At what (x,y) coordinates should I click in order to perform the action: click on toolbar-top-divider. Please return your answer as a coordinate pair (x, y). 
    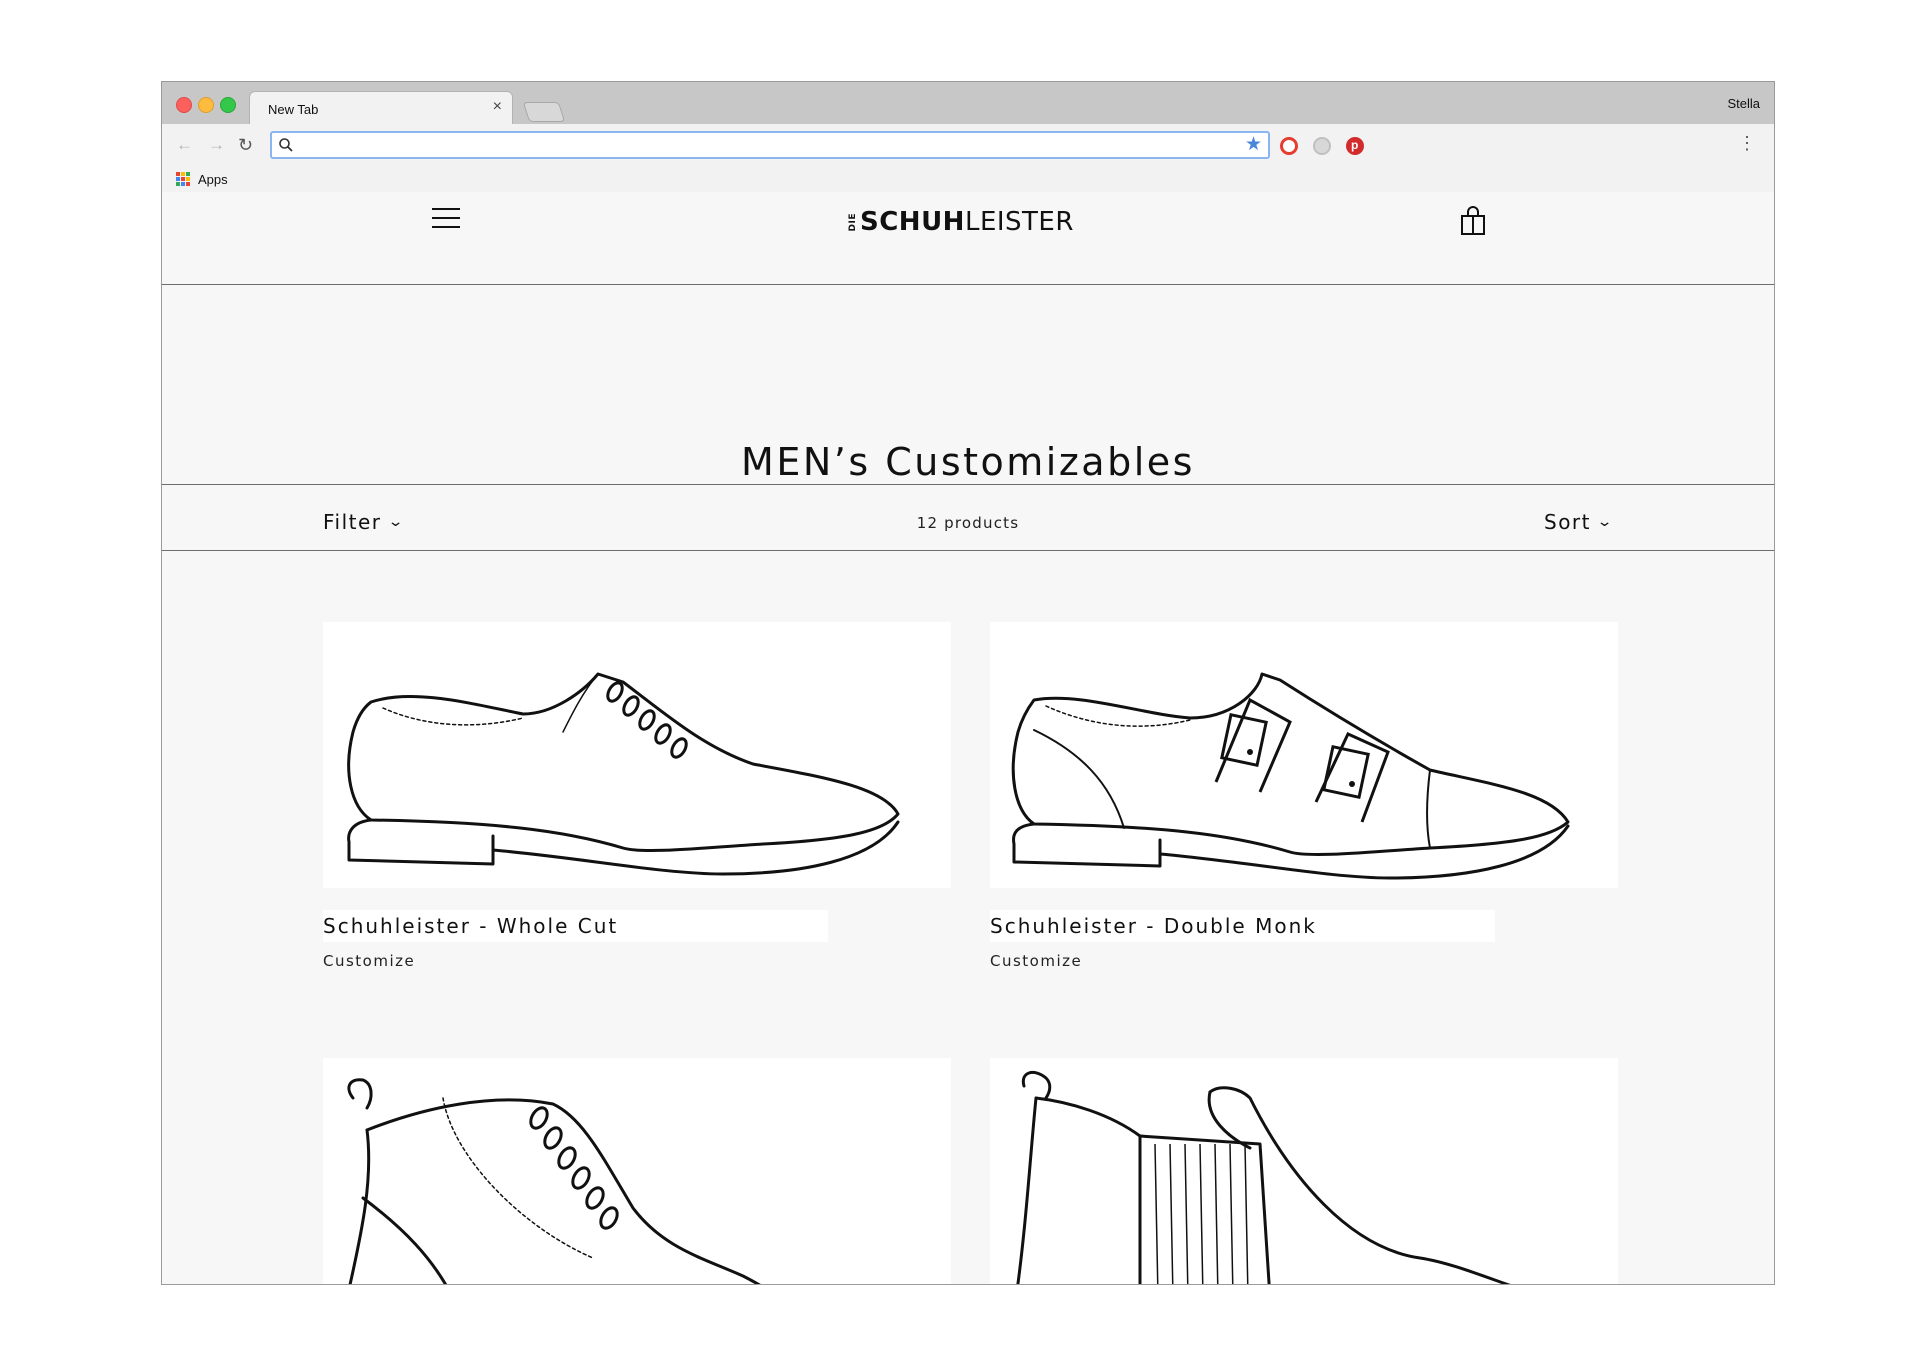
    Looking at the image, I should click on (968, 484).